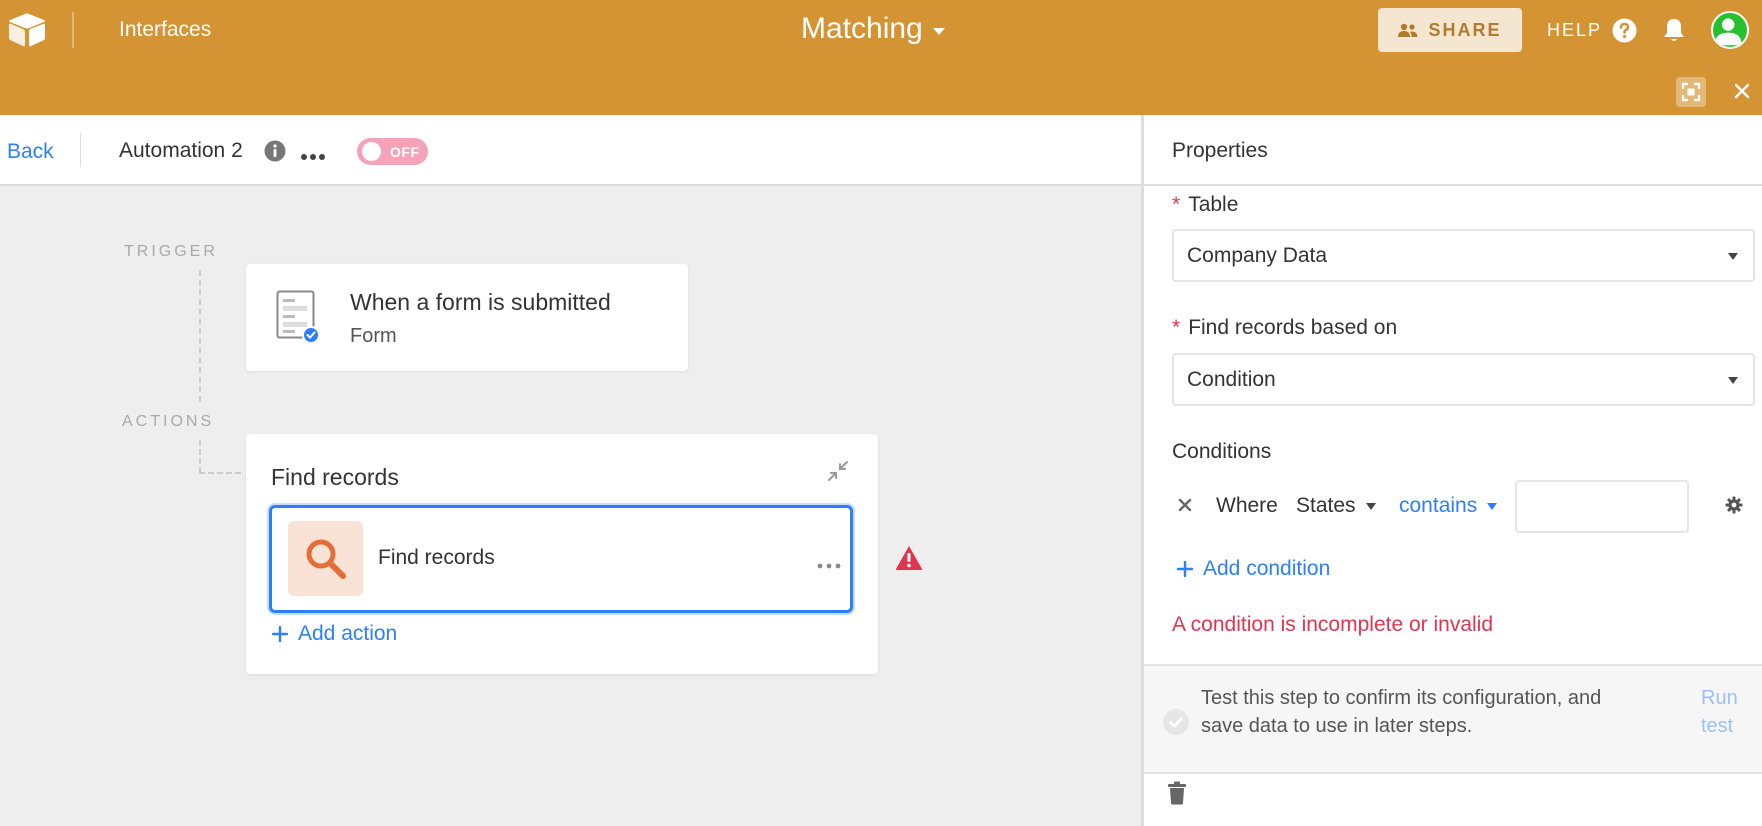 This screenshot has width=1762, height=826. What do you see at coordinates (200, 456) in the screenshot?
I see `actions-connector` at bounding box center [200, 456].